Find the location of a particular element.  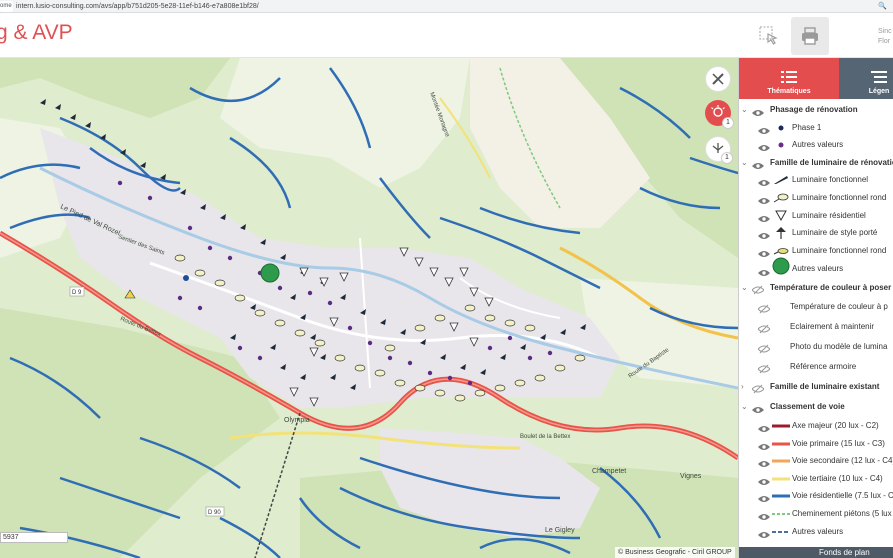

lighting-badge: 1 is located at coordinates (727, 158).